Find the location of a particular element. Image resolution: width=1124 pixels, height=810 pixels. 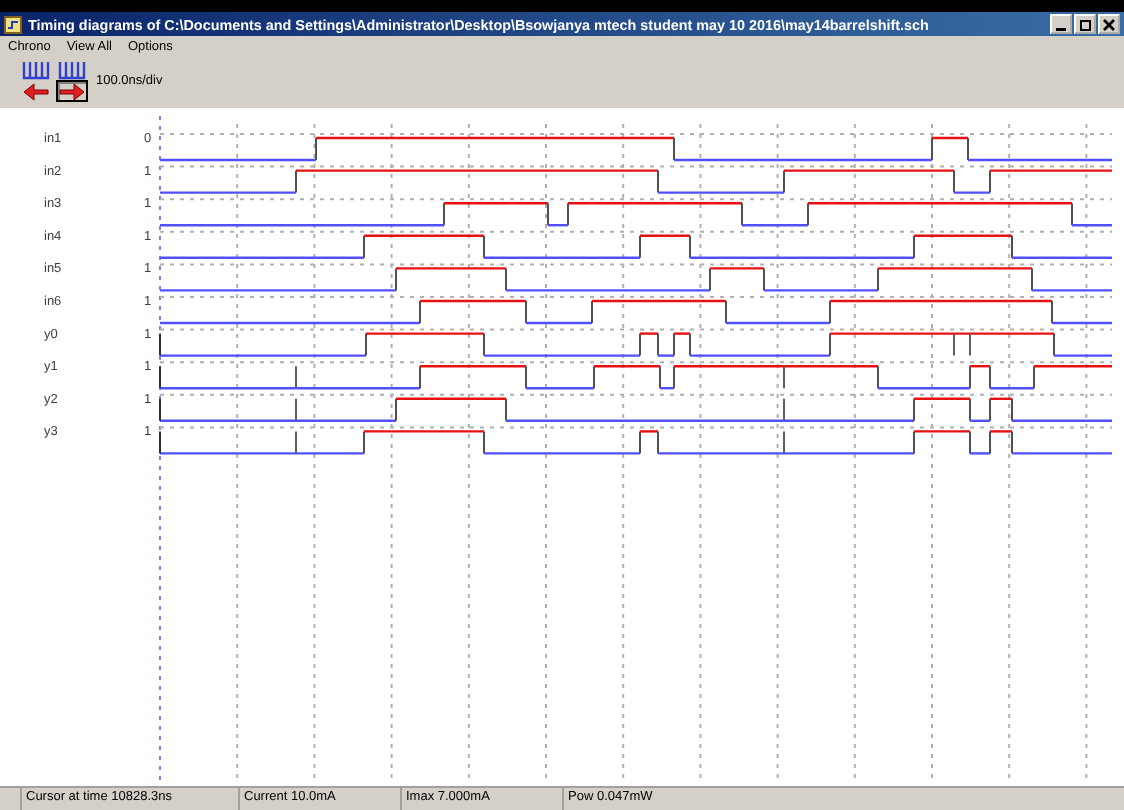

maximize-icon is located at coordinates (1085, 24).